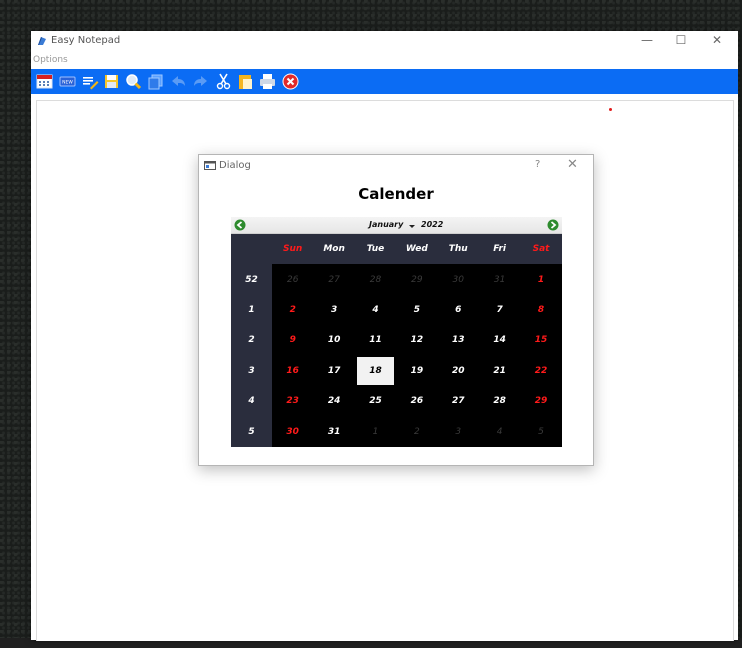  What do you see at coordinates (499, 310) in the screenshot?
I see `day-cell: 7` at bounding box center [499, 310].